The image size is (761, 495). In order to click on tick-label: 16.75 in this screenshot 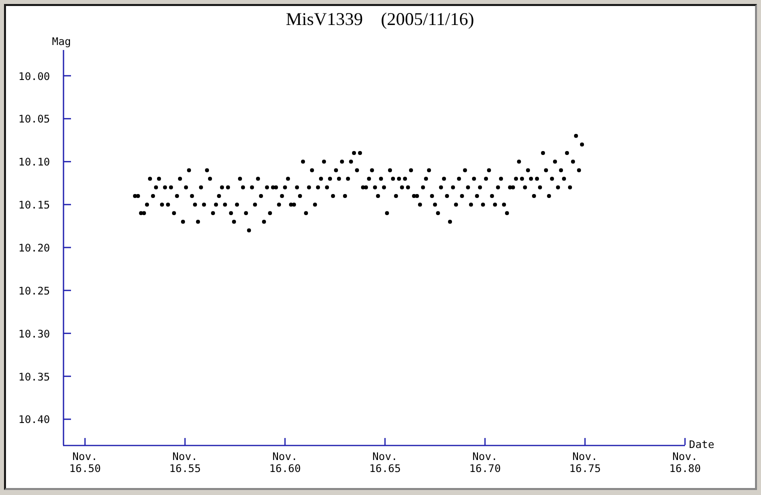, I will do `click(585, 469)`.